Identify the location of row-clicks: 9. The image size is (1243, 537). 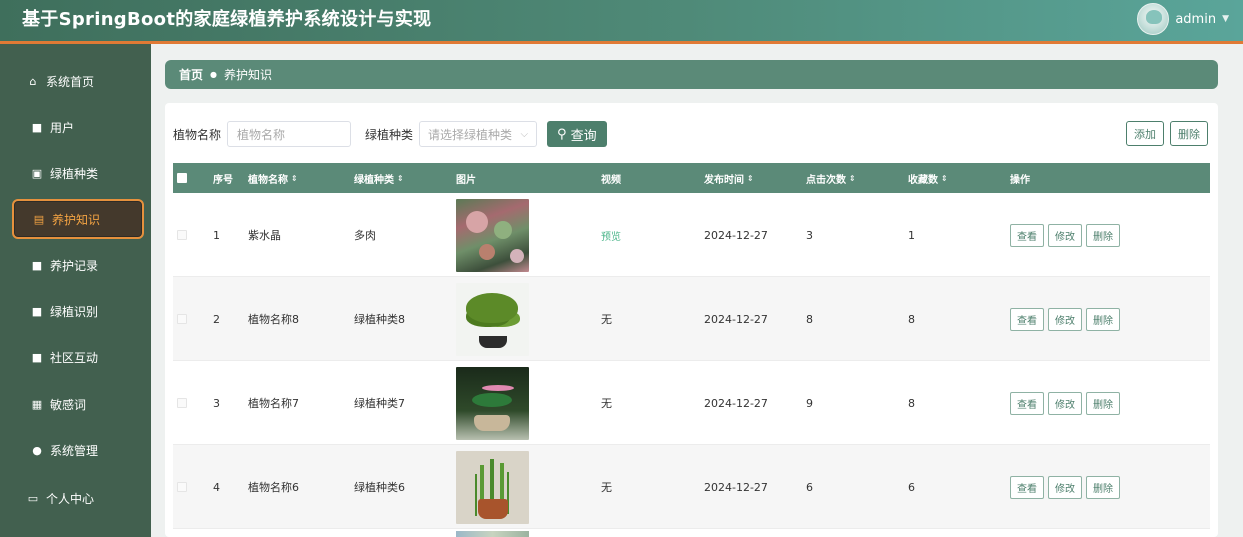
(809, 403).